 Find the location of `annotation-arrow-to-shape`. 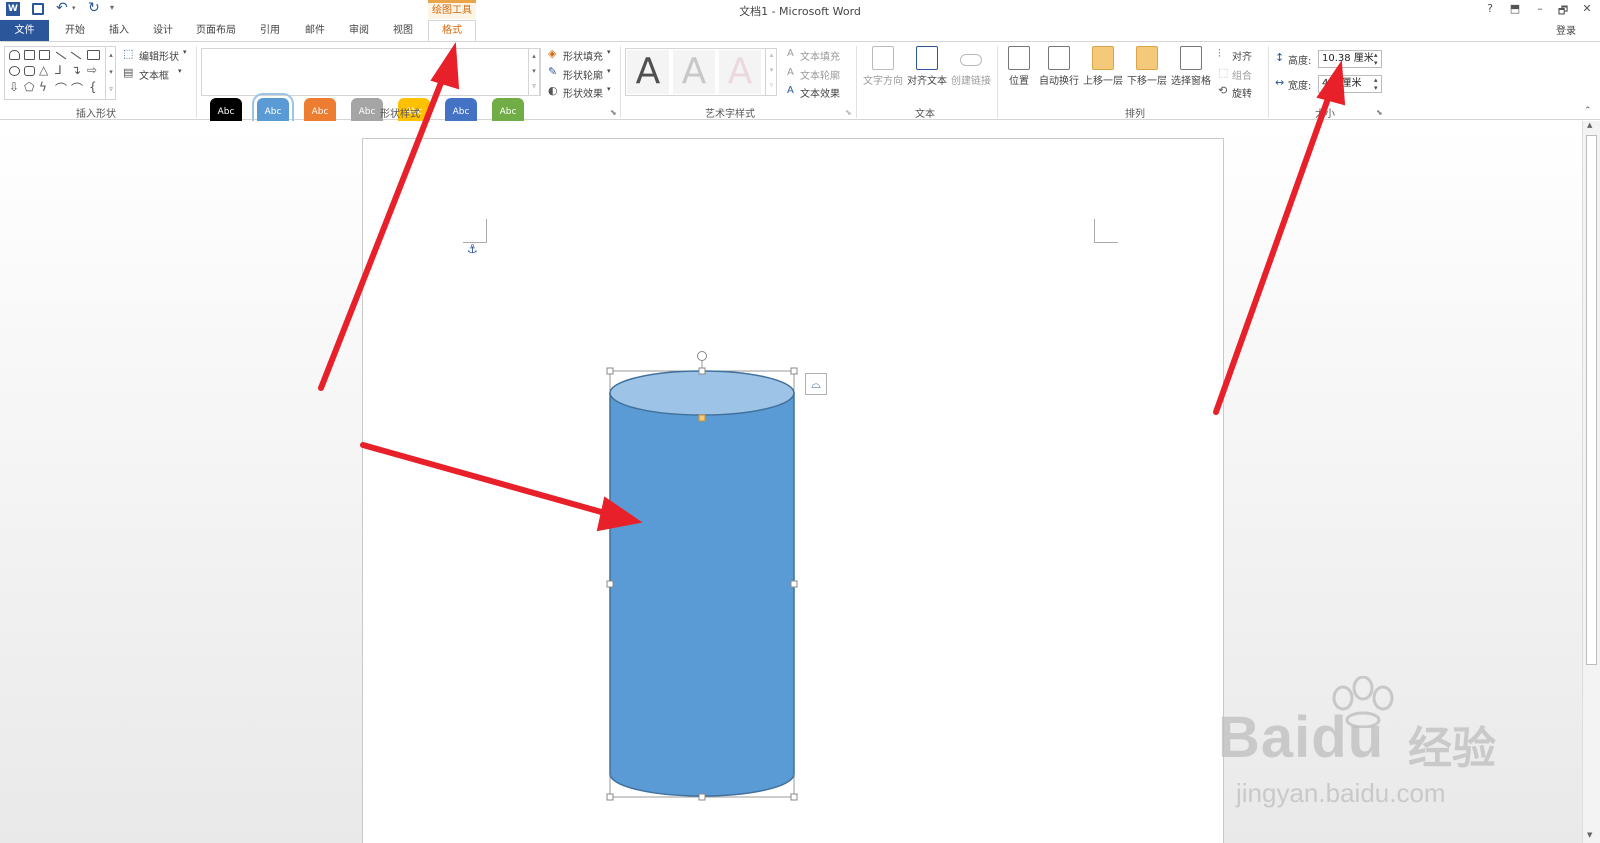

annotation-arrow-to-shape is located at coordinates (487, 480).